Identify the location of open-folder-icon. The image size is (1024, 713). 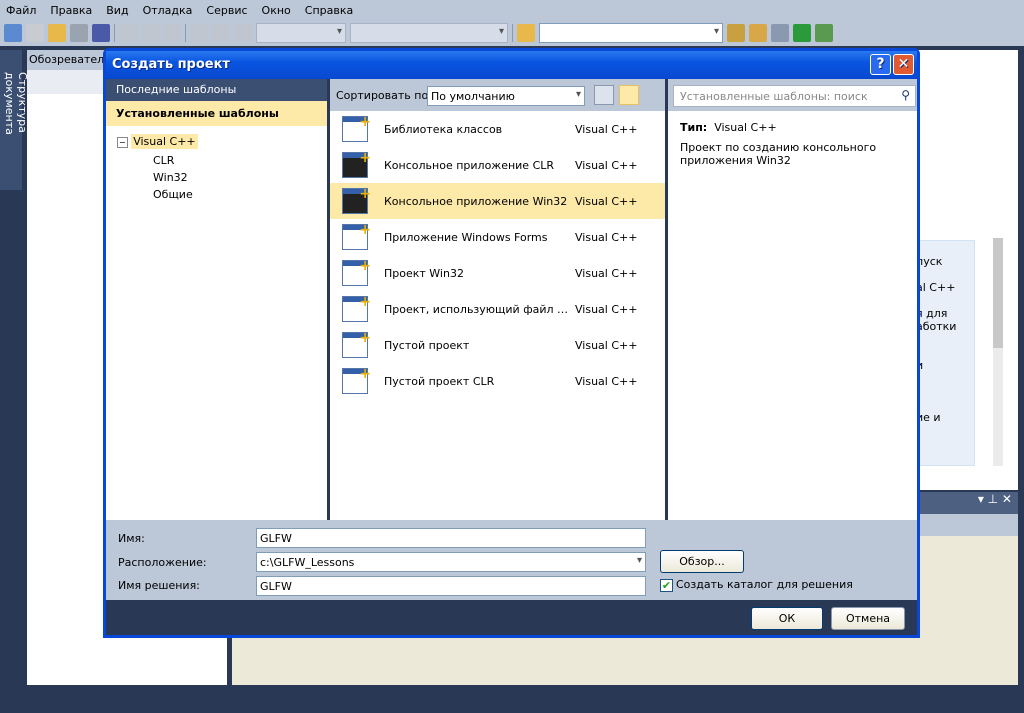
(57, 33).